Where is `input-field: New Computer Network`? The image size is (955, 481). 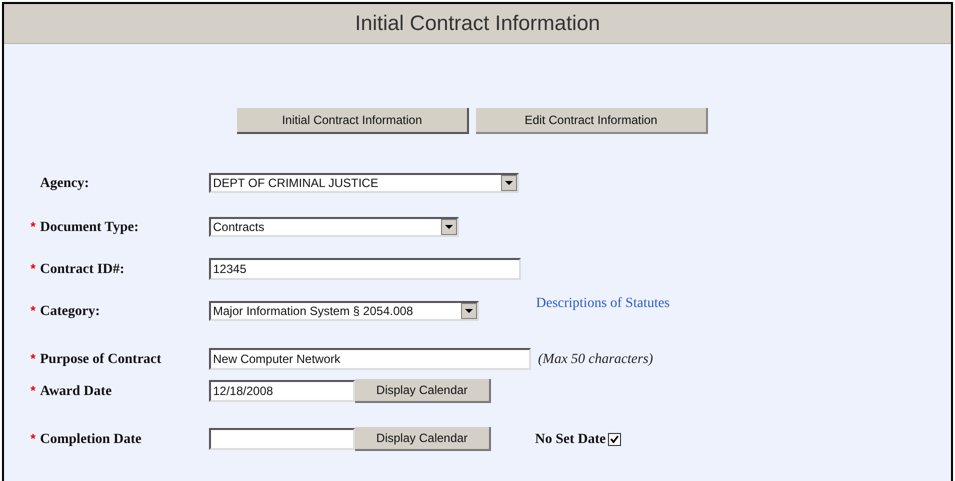 input-field: New Computer Network is located at coordinates (370, 359).